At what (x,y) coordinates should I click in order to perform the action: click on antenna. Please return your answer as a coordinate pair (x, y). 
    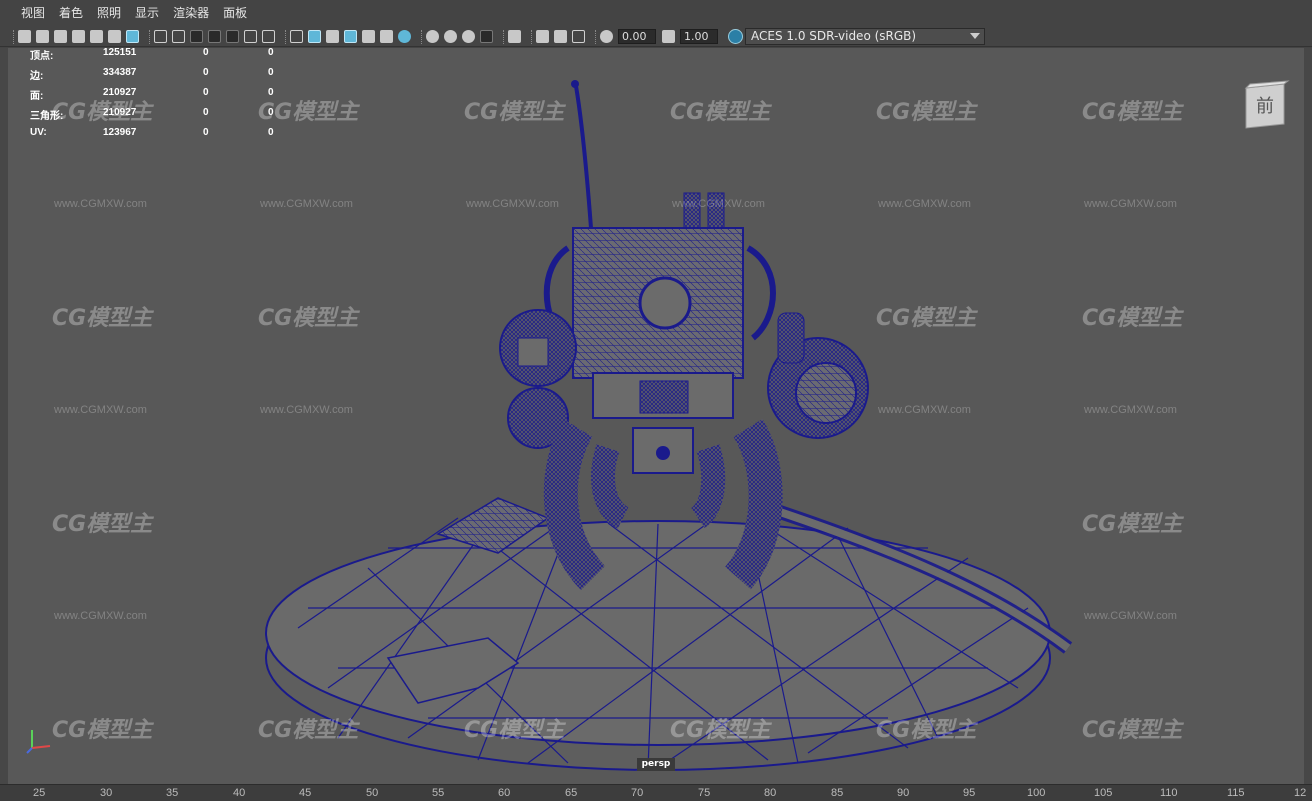
    Looking at the image, I should click on (583, 157).